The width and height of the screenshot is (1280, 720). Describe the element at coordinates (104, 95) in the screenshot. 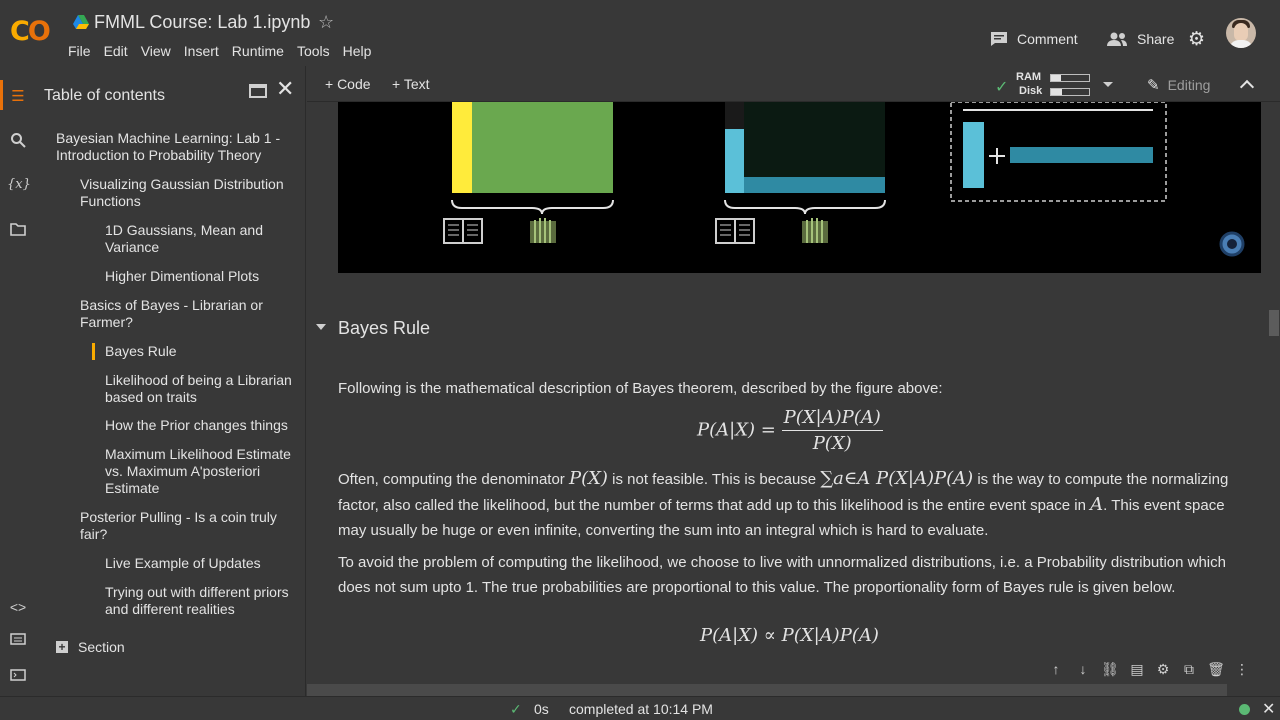

I see `toc-title: Table of contents` at that location.